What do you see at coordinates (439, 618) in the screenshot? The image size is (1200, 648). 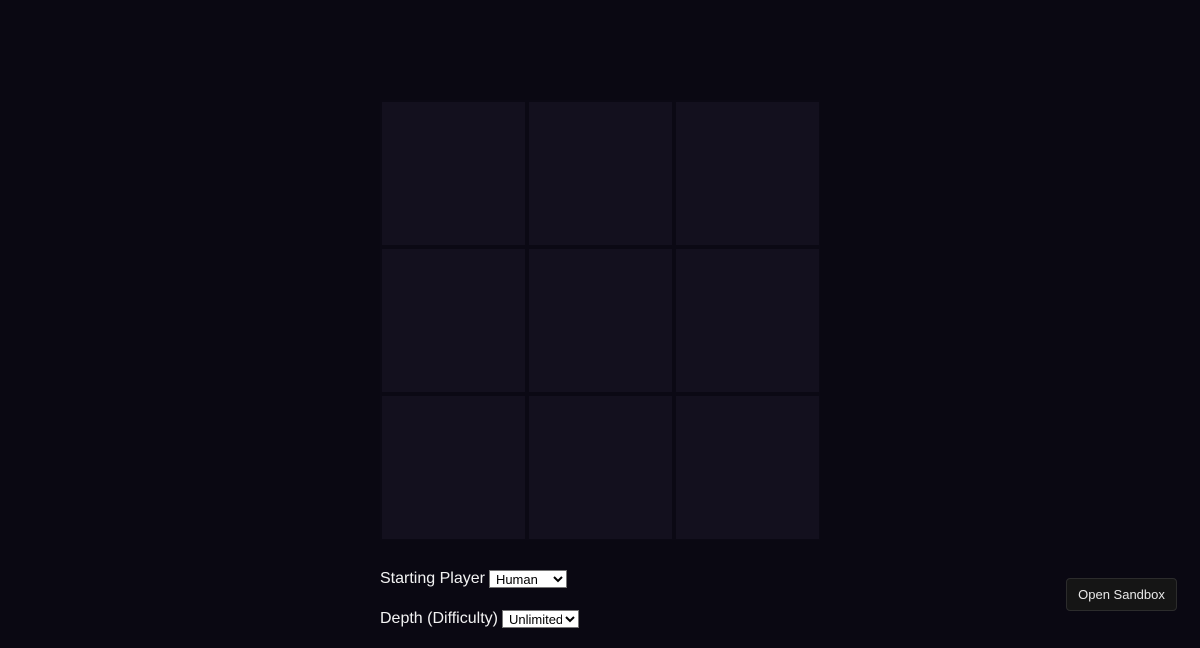 I see `depth-label: Depth (Difficulty)` at bounding box center [439, 618].